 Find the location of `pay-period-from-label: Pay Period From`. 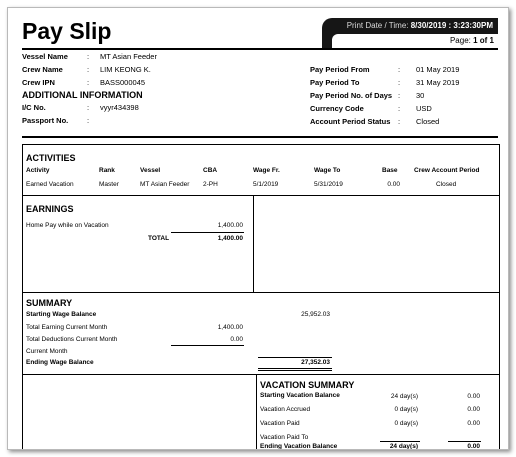

pay-period-from-label: Pay Period From is located at coordinates (340, 69).